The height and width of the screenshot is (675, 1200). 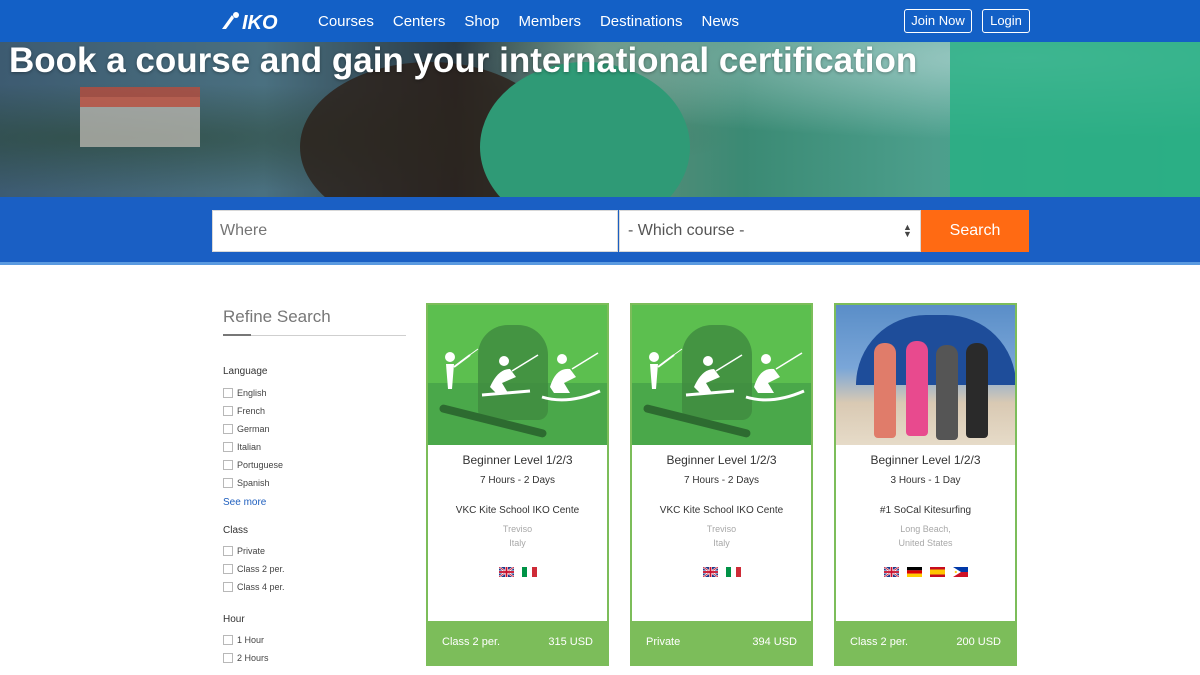 I want to click on filter-2-hours: 2 Hours, so click(x=246, y=658).